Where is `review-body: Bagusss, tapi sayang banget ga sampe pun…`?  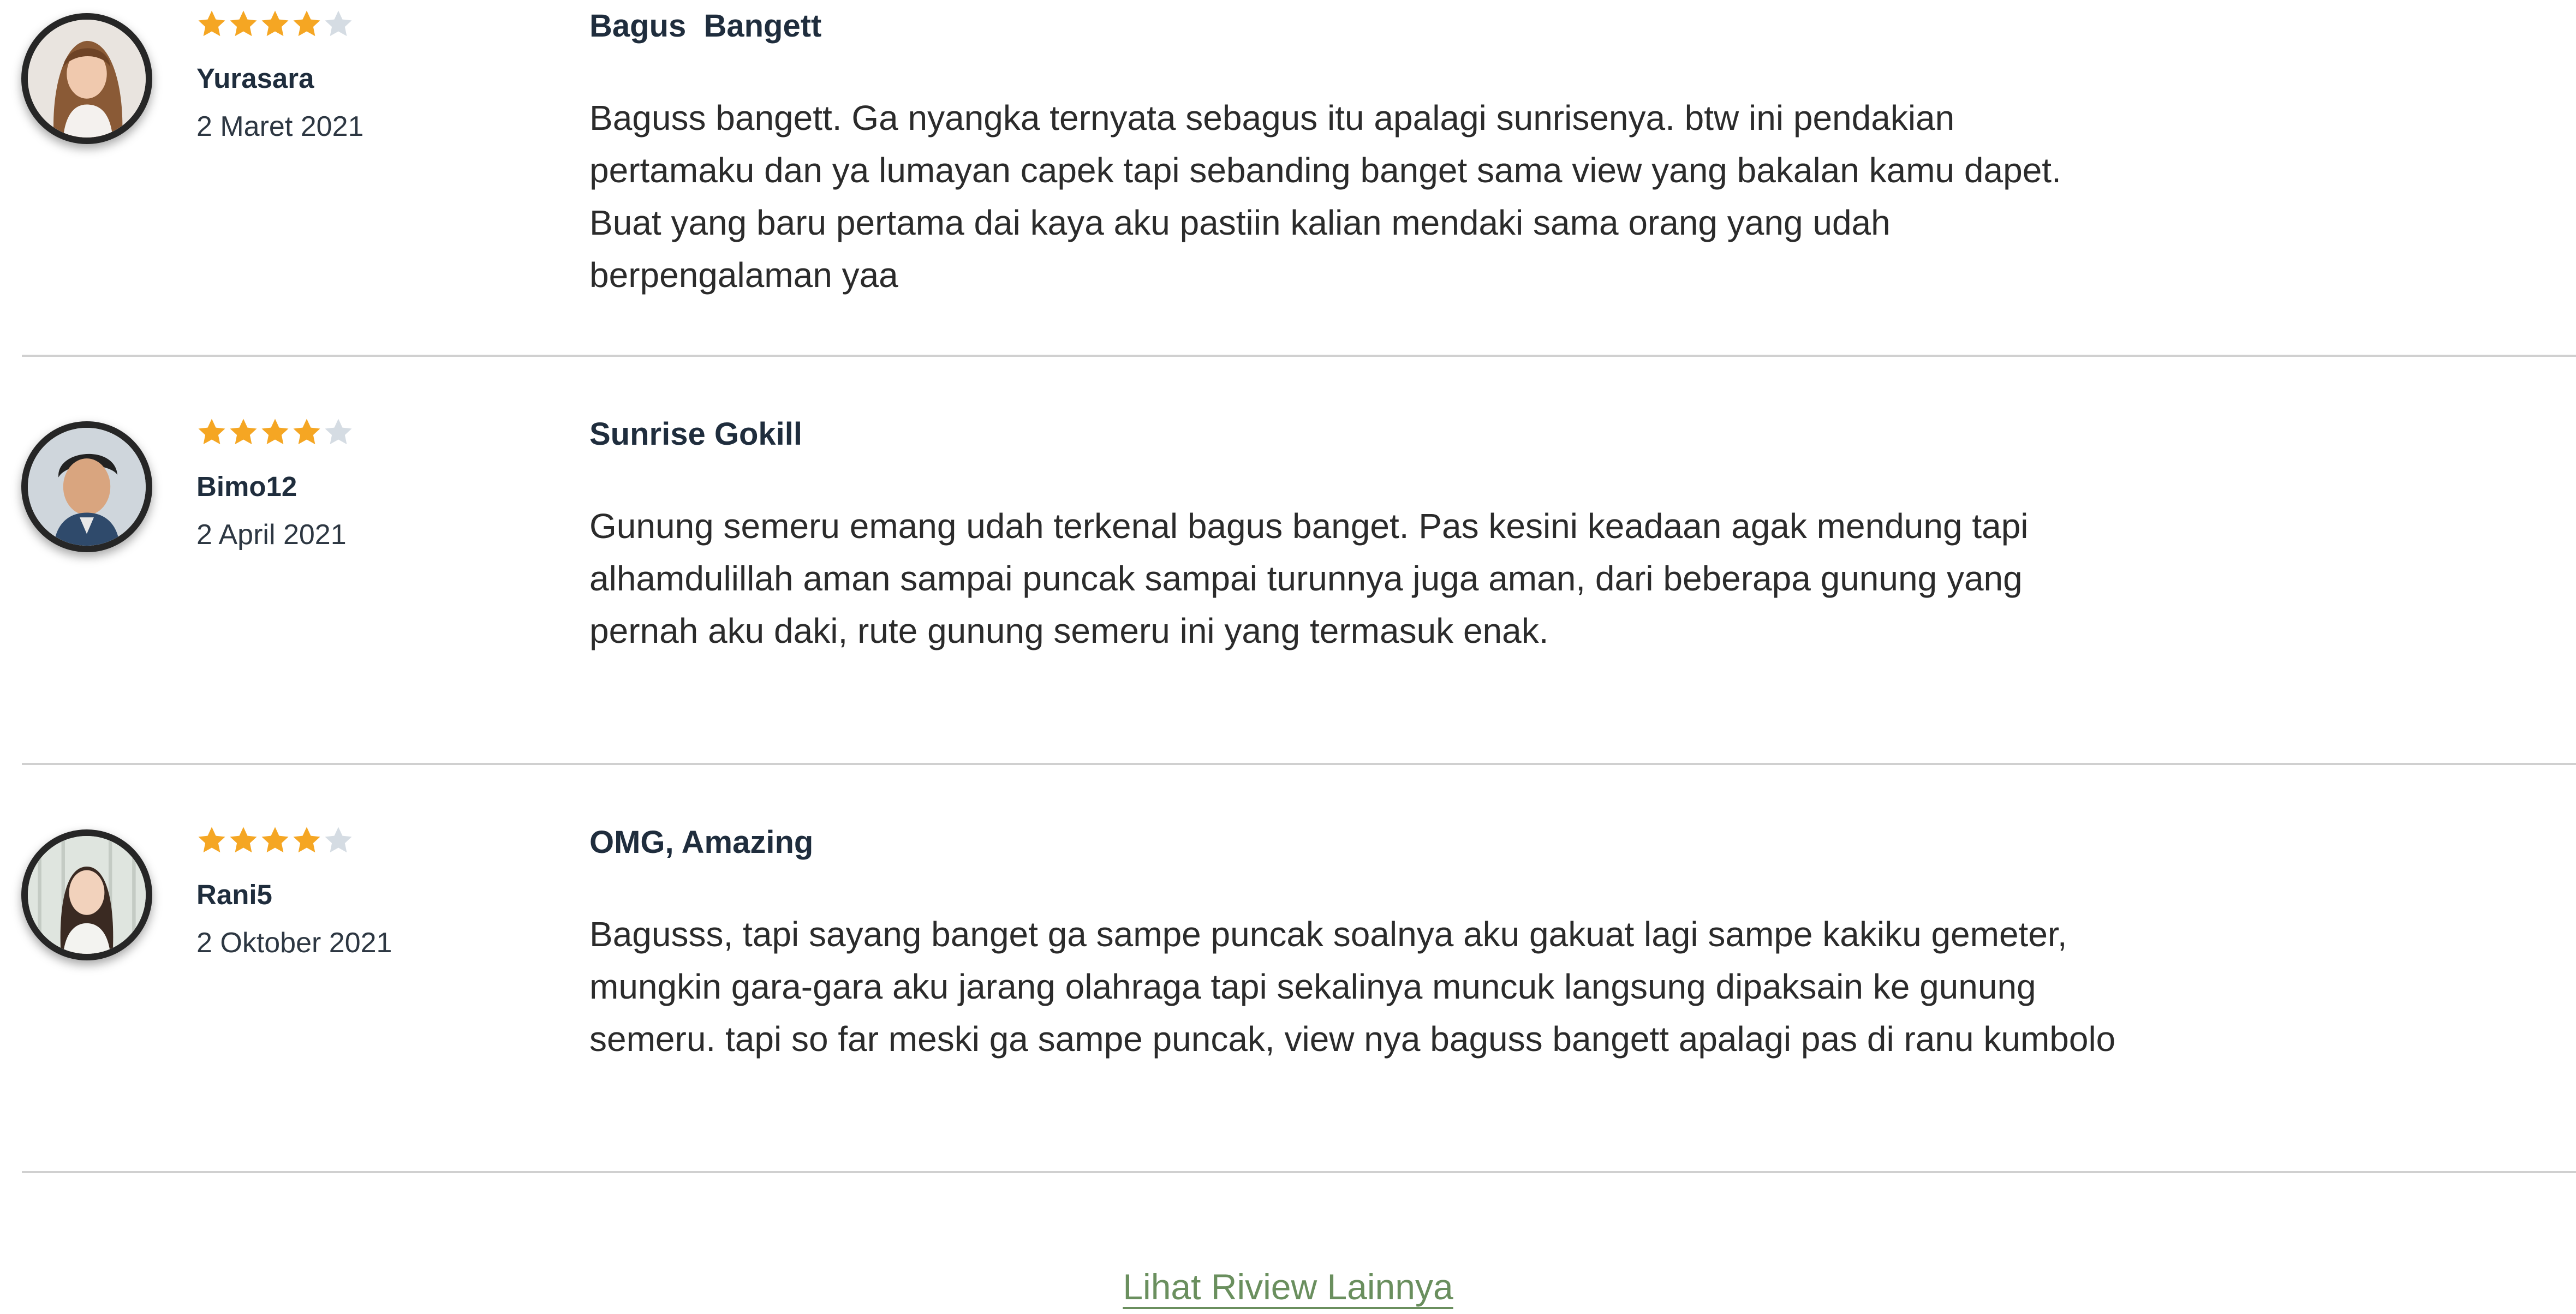 review-body: Bagusss, tapi sayang banget ga sampe pun… is located at coordinates (1352, 987).